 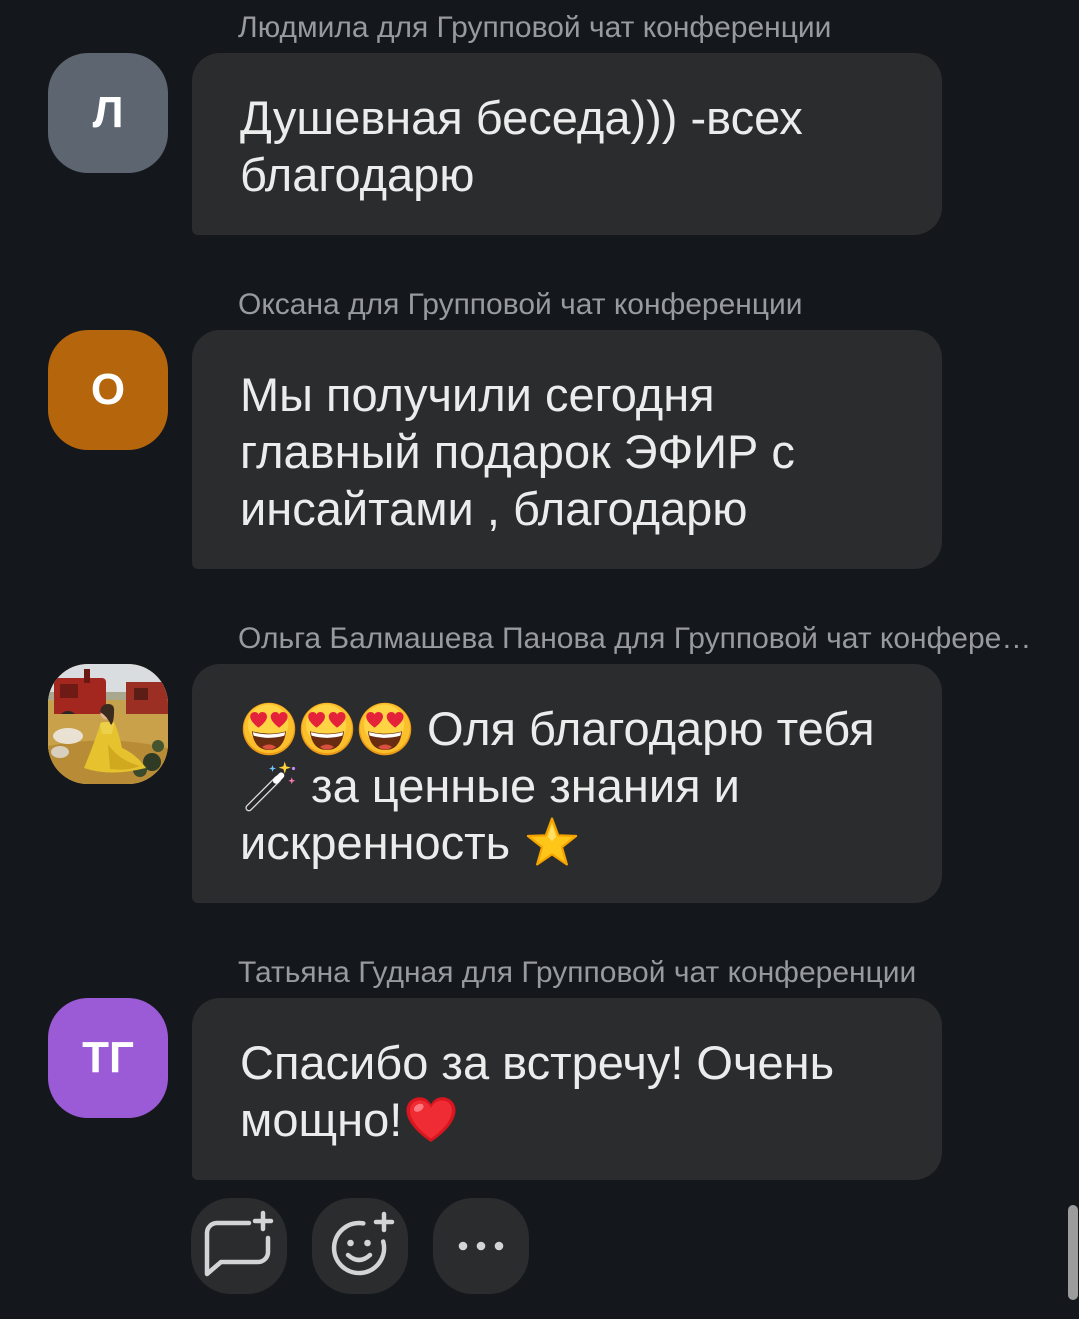 I want to click on message-text: Душевная беседа))) -всех, so click(x=521, y=117).